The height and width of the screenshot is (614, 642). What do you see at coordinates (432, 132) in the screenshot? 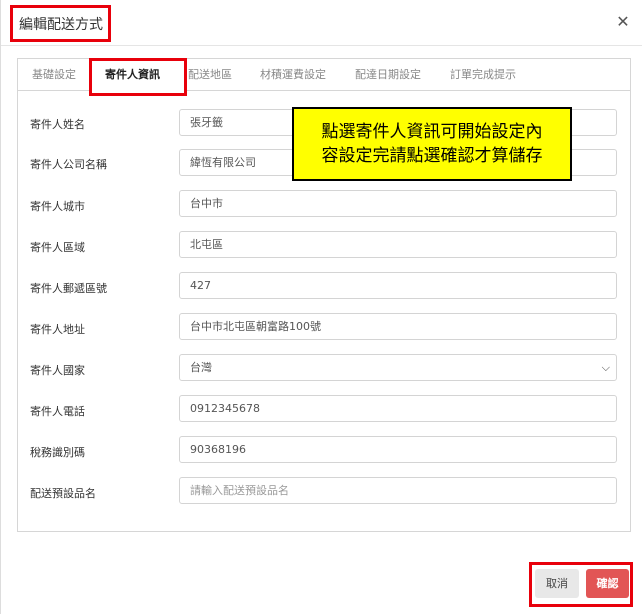
I see `callout-line-1: 點選寄件人資訊可開始設定內` at bounding box center [432, 132].